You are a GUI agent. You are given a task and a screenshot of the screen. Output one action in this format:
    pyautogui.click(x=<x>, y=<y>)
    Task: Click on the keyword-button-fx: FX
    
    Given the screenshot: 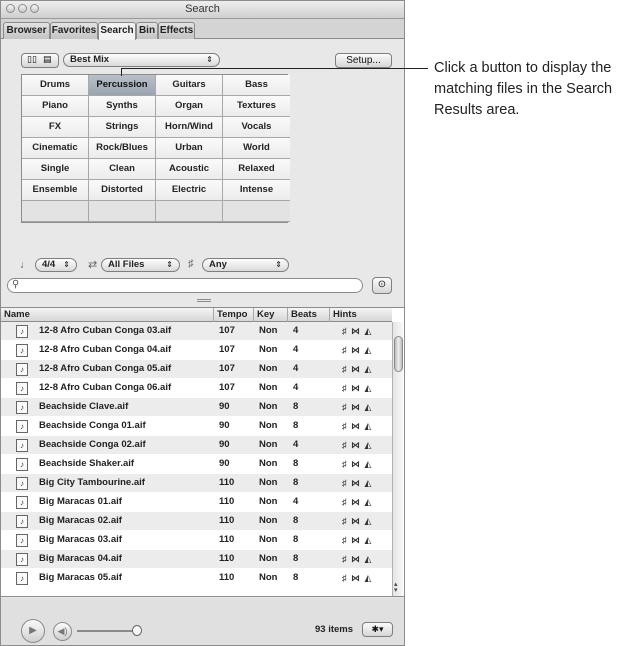 What is the action you would take?
    pyautogui.click(x=55, y=127)
    